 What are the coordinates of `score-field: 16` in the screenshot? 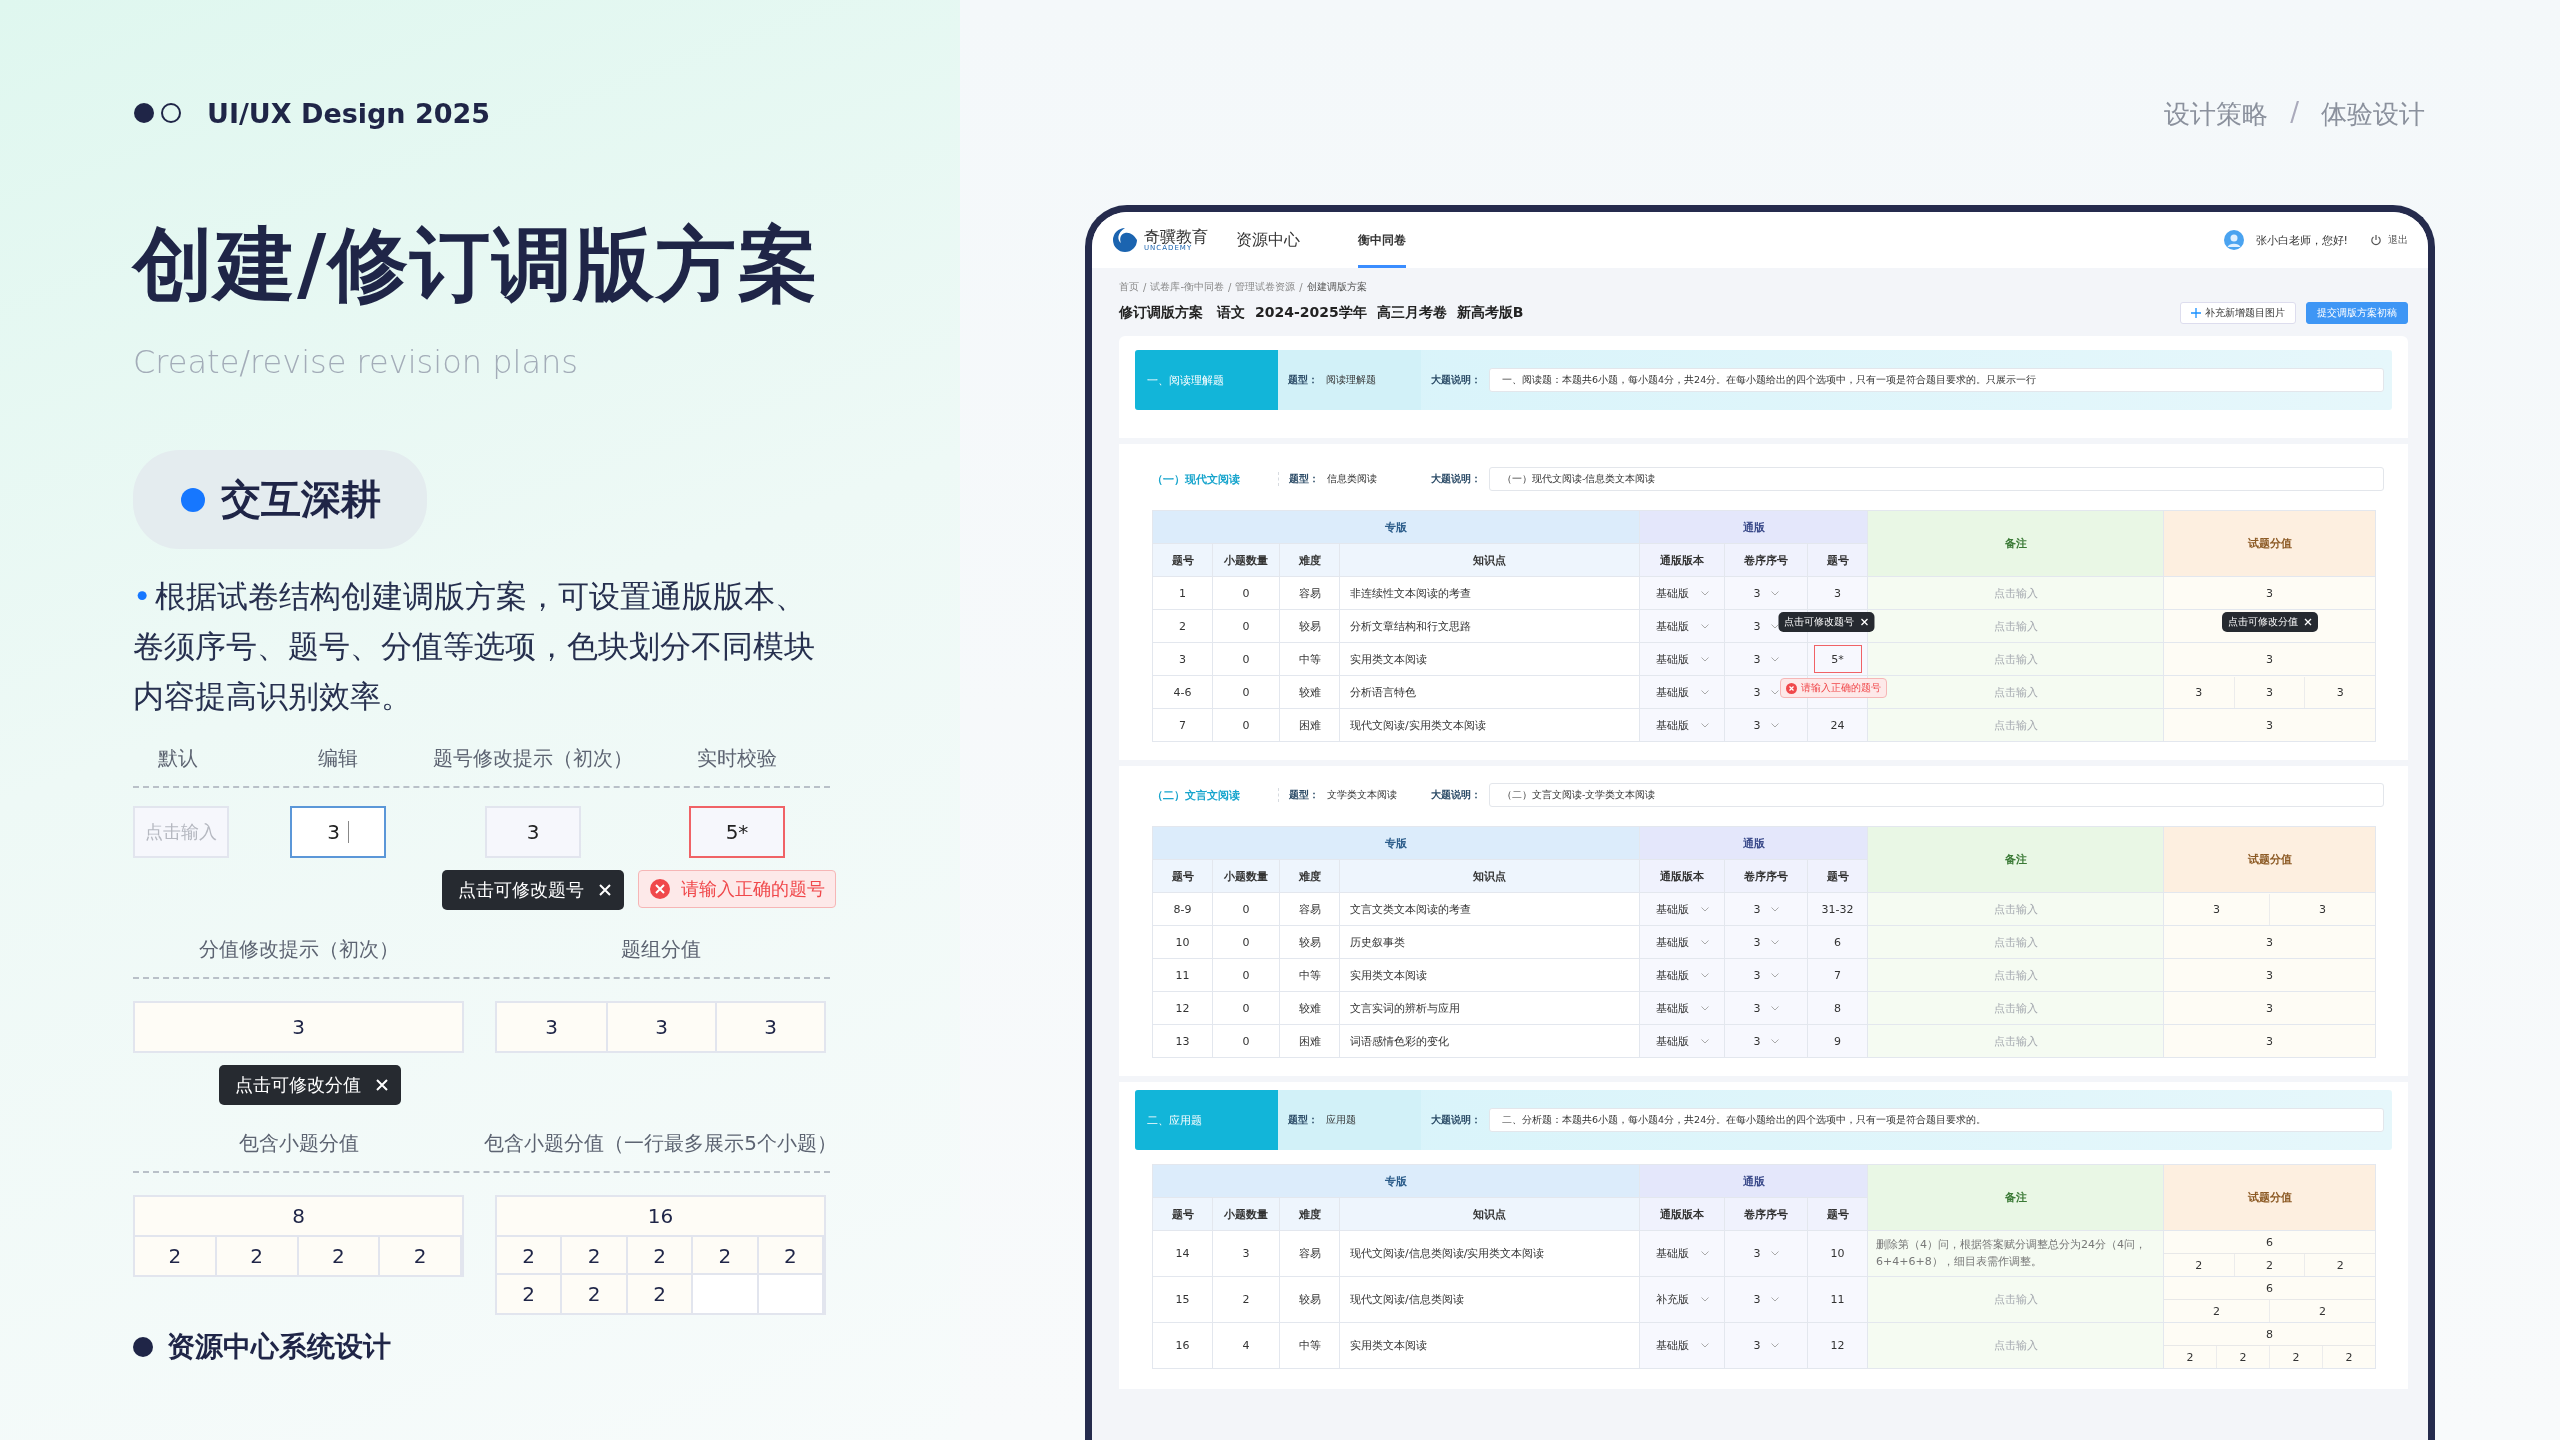 It's located at (660, 1217).